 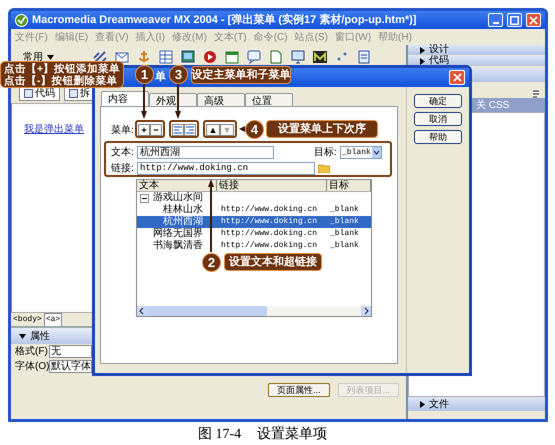 I want to click on maximize-button, so click(x=514, y=20).